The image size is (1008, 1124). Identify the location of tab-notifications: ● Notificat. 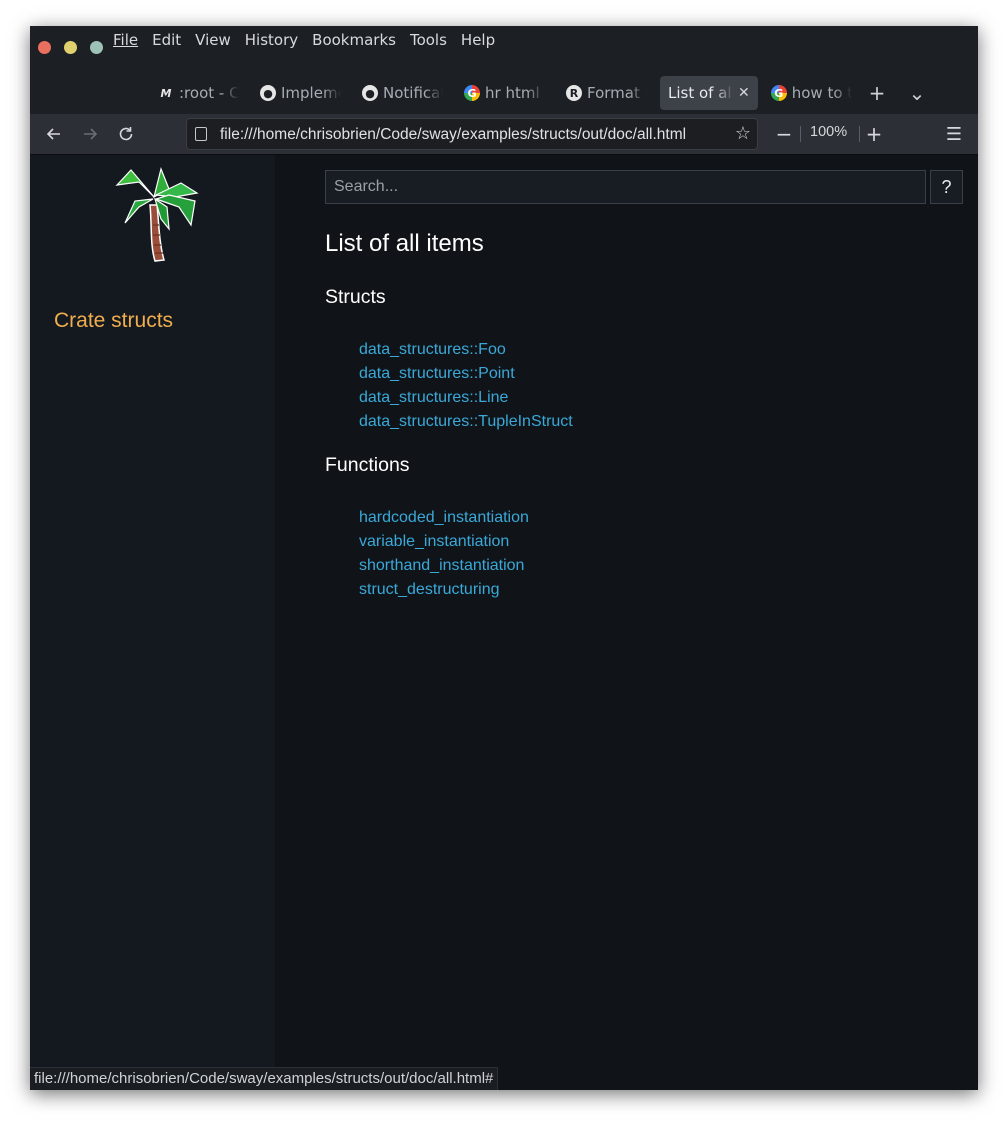
(402, 93).